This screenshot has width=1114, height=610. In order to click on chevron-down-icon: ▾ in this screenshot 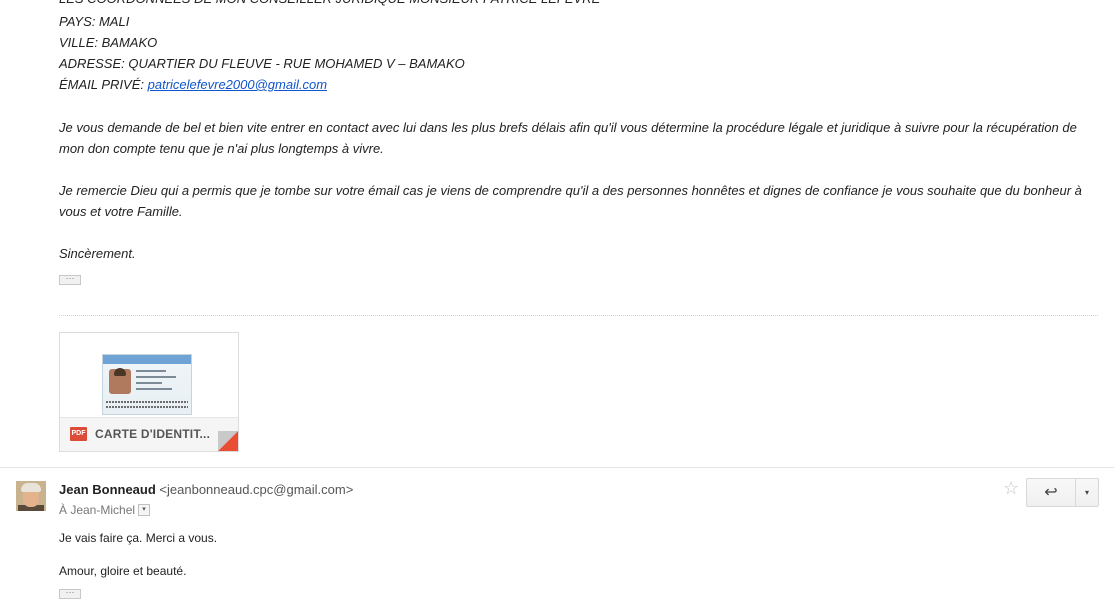, I will do `click(1086, 492)`.